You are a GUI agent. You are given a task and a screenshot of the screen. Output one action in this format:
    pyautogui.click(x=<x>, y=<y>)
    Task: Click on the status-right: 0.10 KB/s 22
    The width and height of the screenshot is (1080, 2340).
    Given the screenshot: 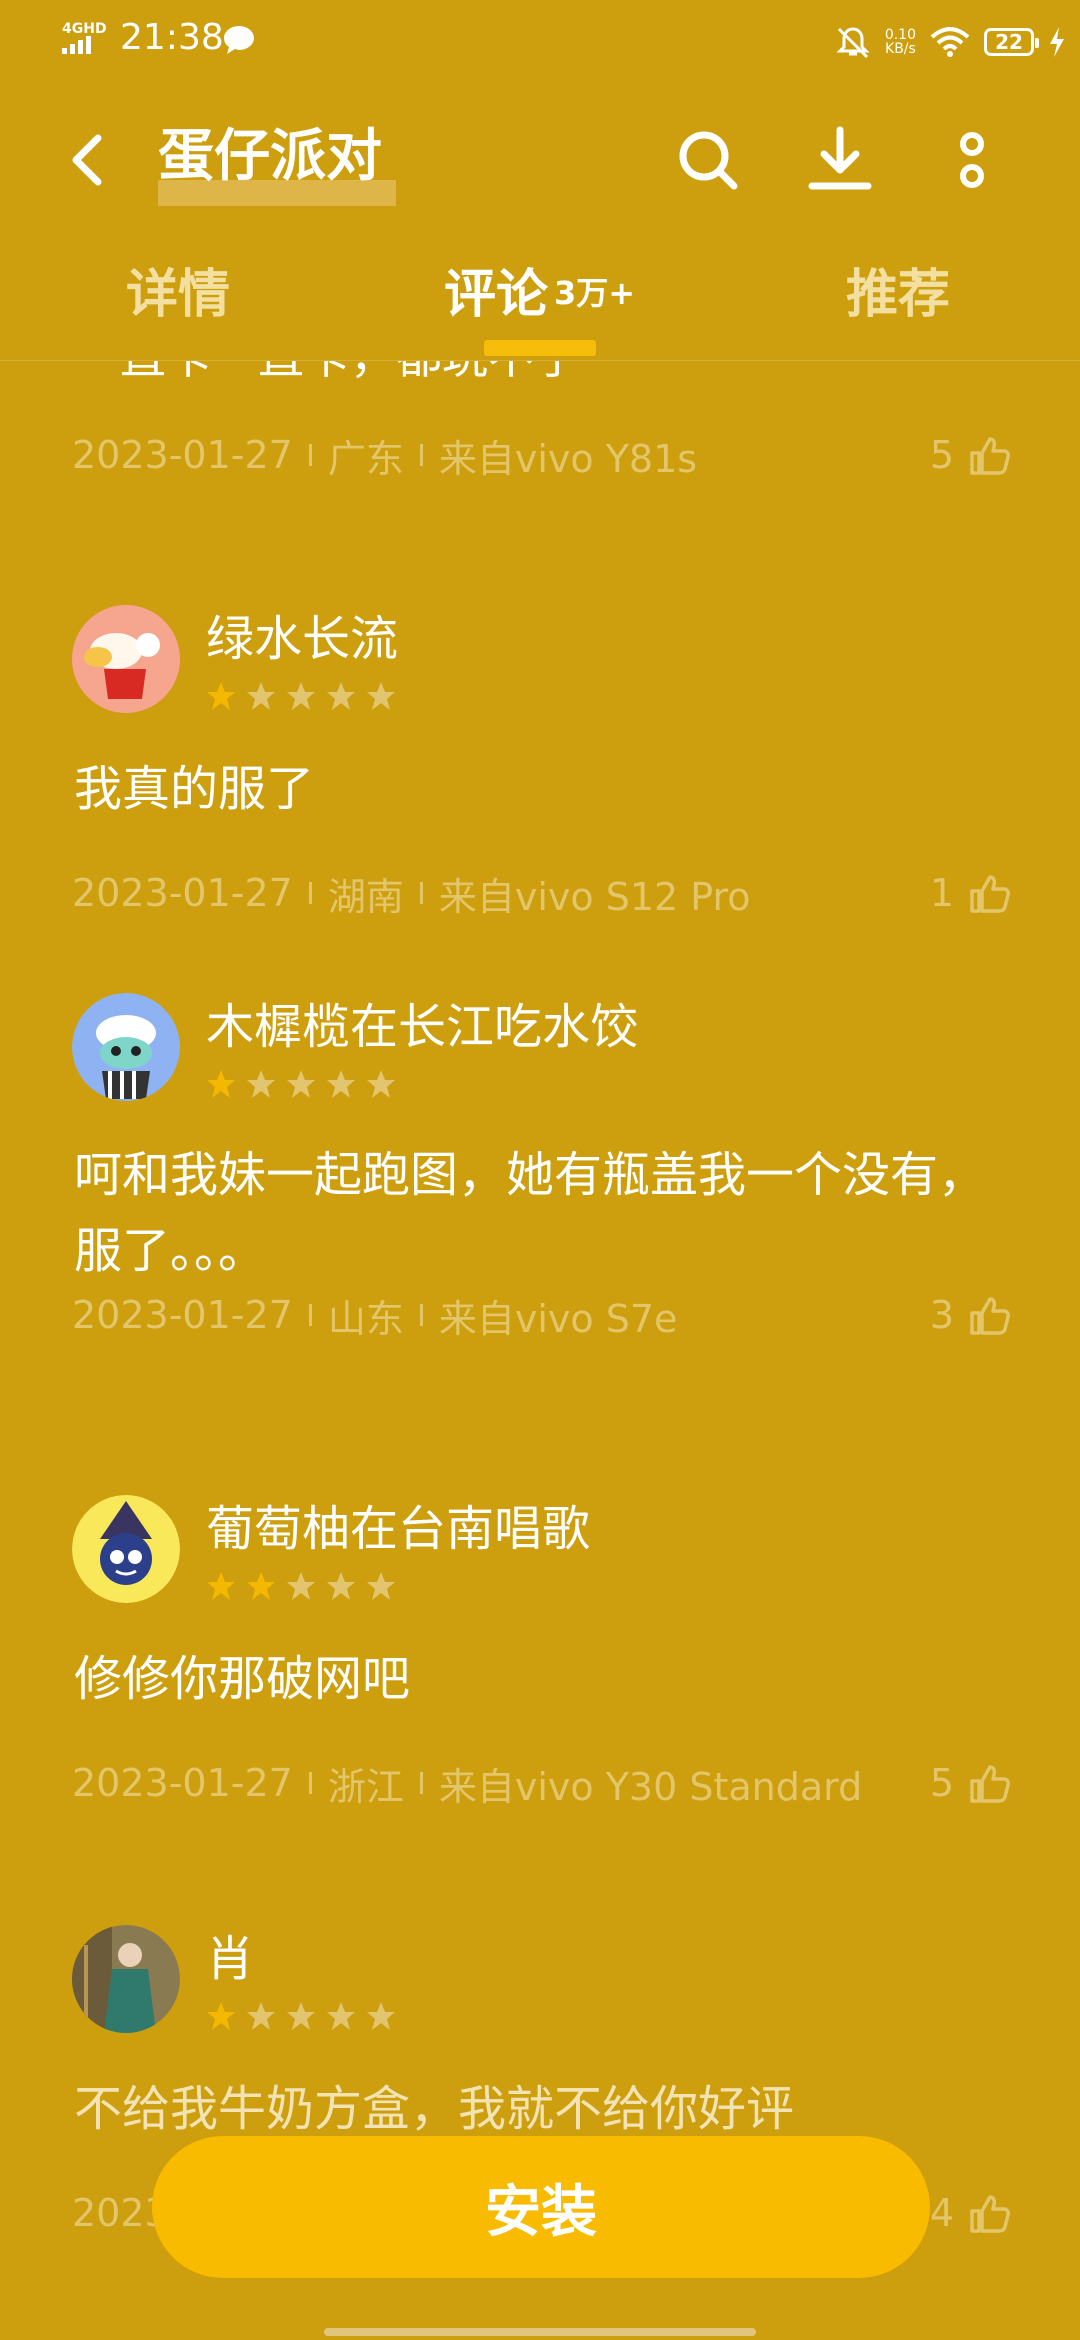 What is the action you would take?
    pyautogui.click(x=950, y=42)
    